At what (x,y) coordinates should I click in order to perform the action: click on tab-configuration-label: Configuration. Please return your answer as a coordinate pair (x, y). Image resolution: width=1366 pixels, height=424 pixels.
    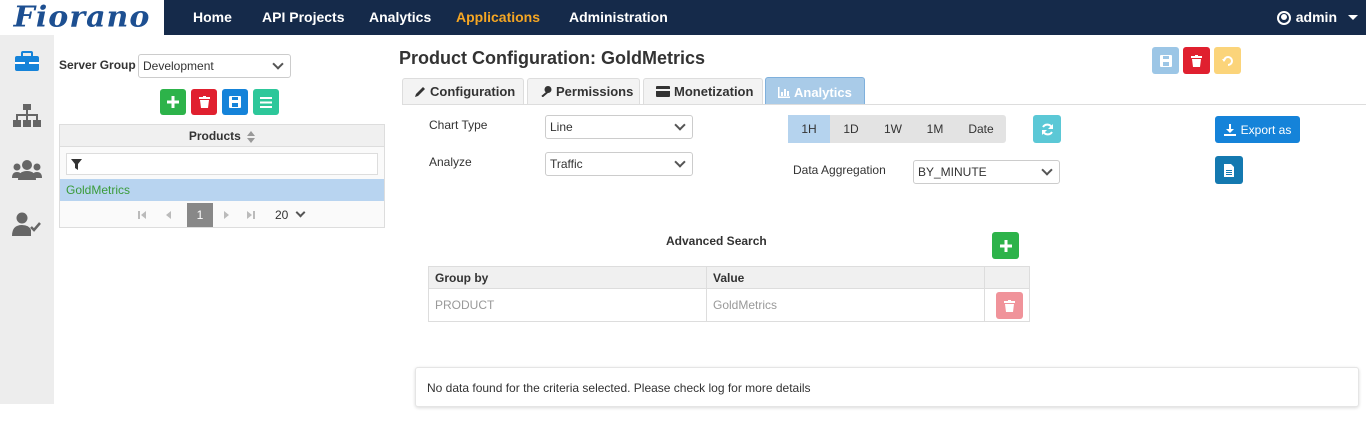
    Looking at the image, I should click on (473, 91).